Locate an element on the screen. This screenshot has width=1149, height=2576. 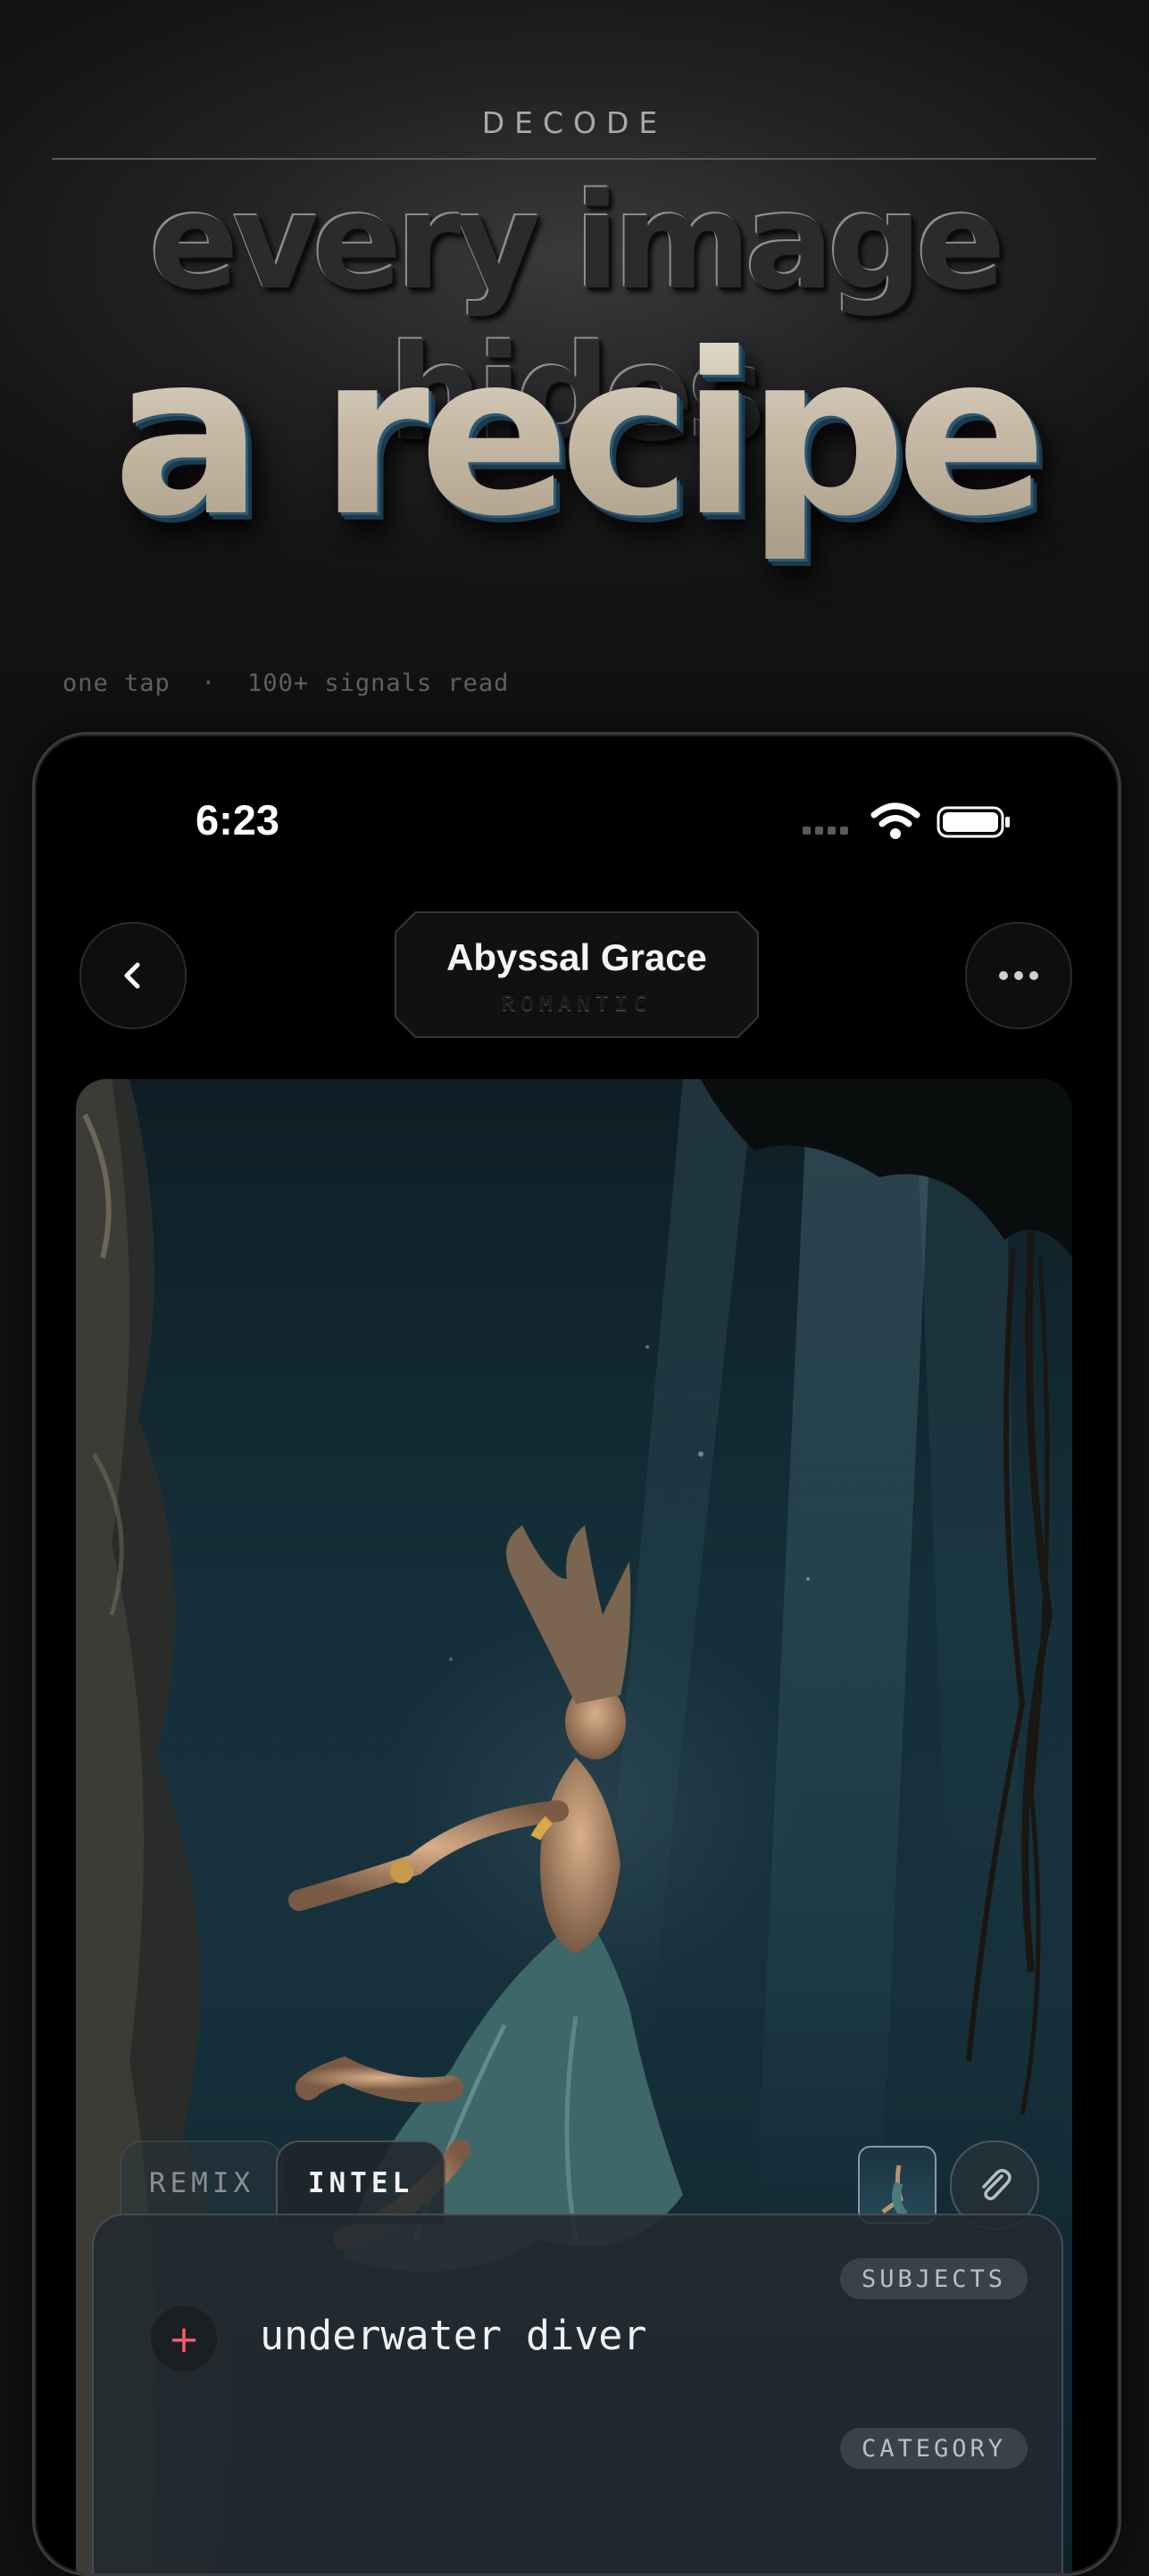
signal-dots-icon is located at coordinates (825, 831).